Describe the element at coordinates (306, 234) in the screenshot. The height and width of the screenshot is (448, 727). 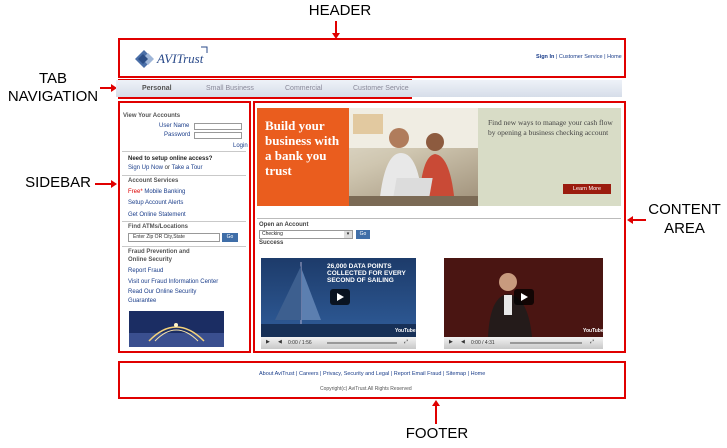
I see `account-type-select: Checking ▾` at that location.